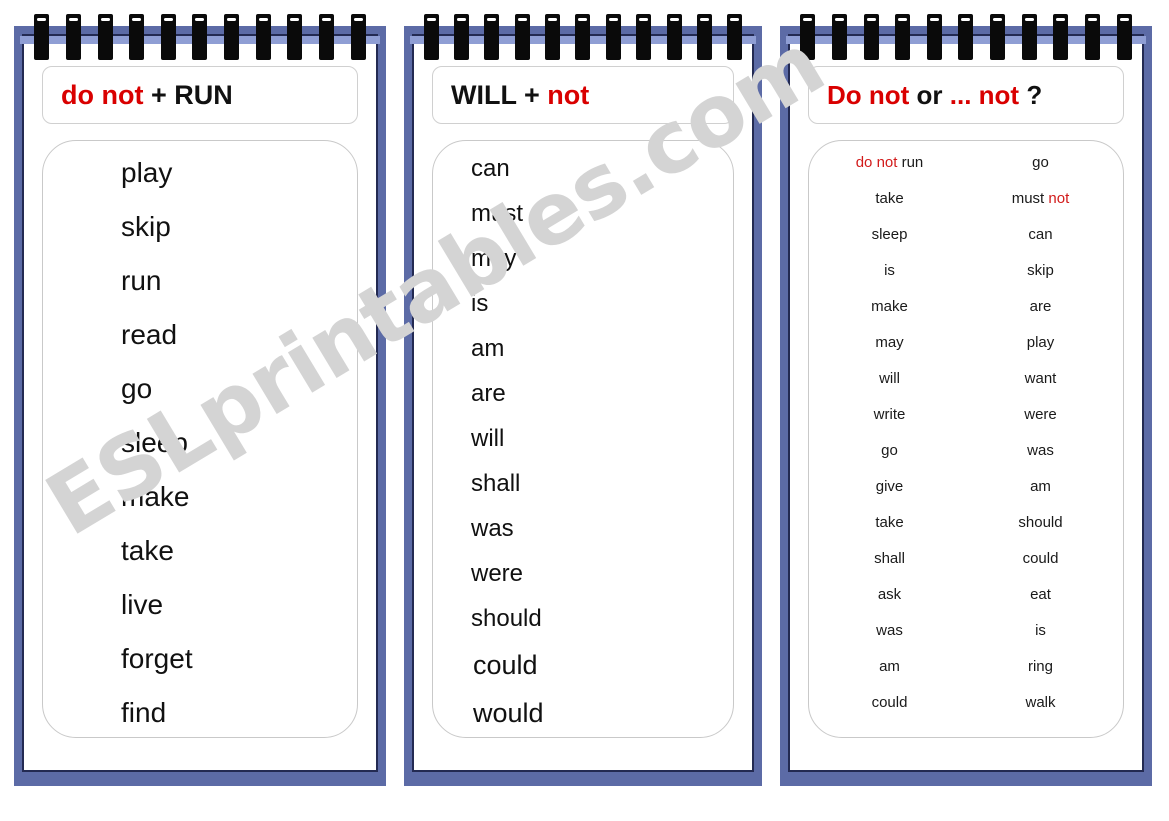  I want to click on card-3-title-black-1: or, so click(929, 94).